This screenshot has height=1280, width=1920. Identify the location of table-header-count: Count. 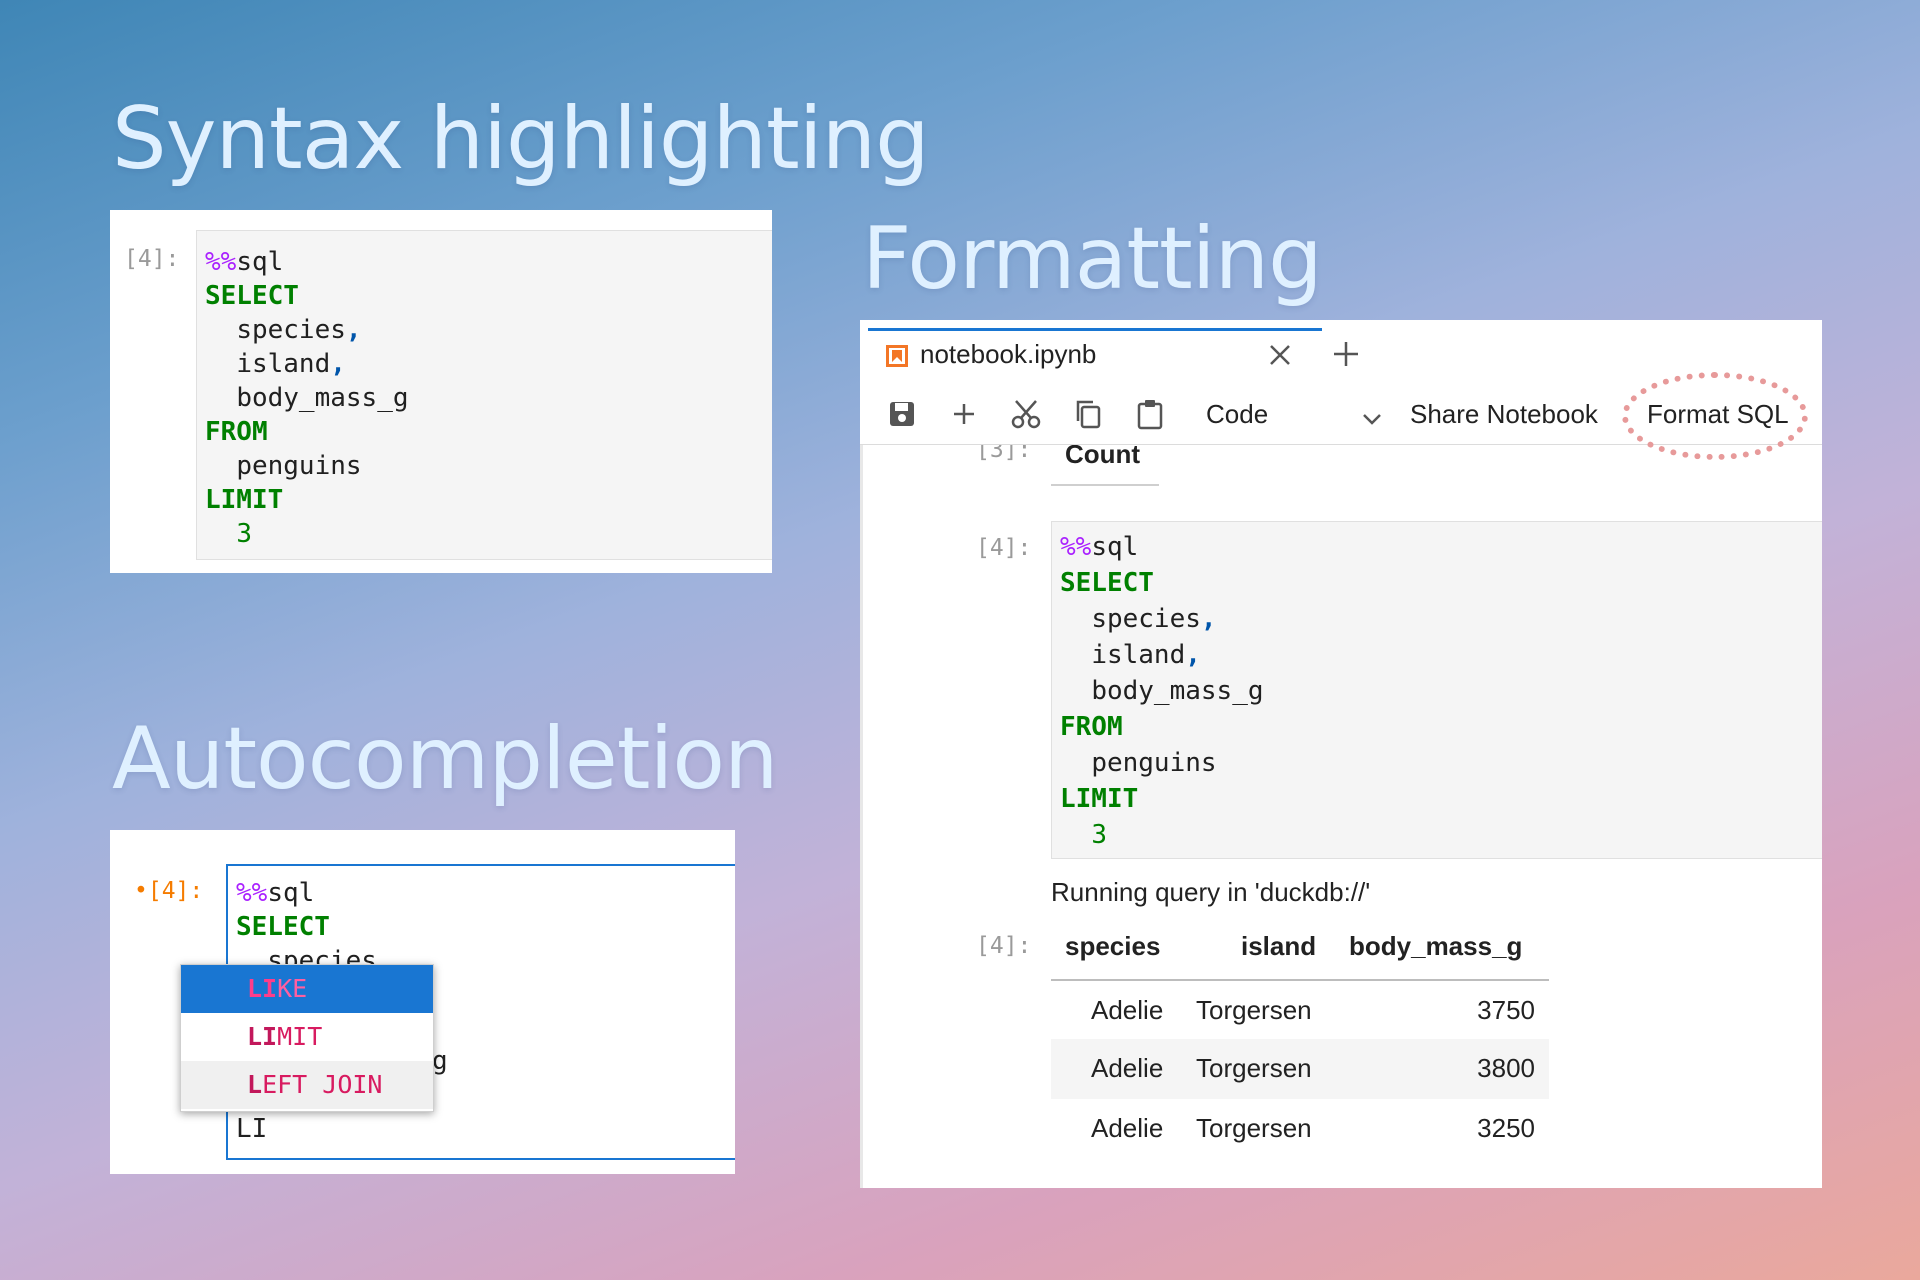
(1103, 457).